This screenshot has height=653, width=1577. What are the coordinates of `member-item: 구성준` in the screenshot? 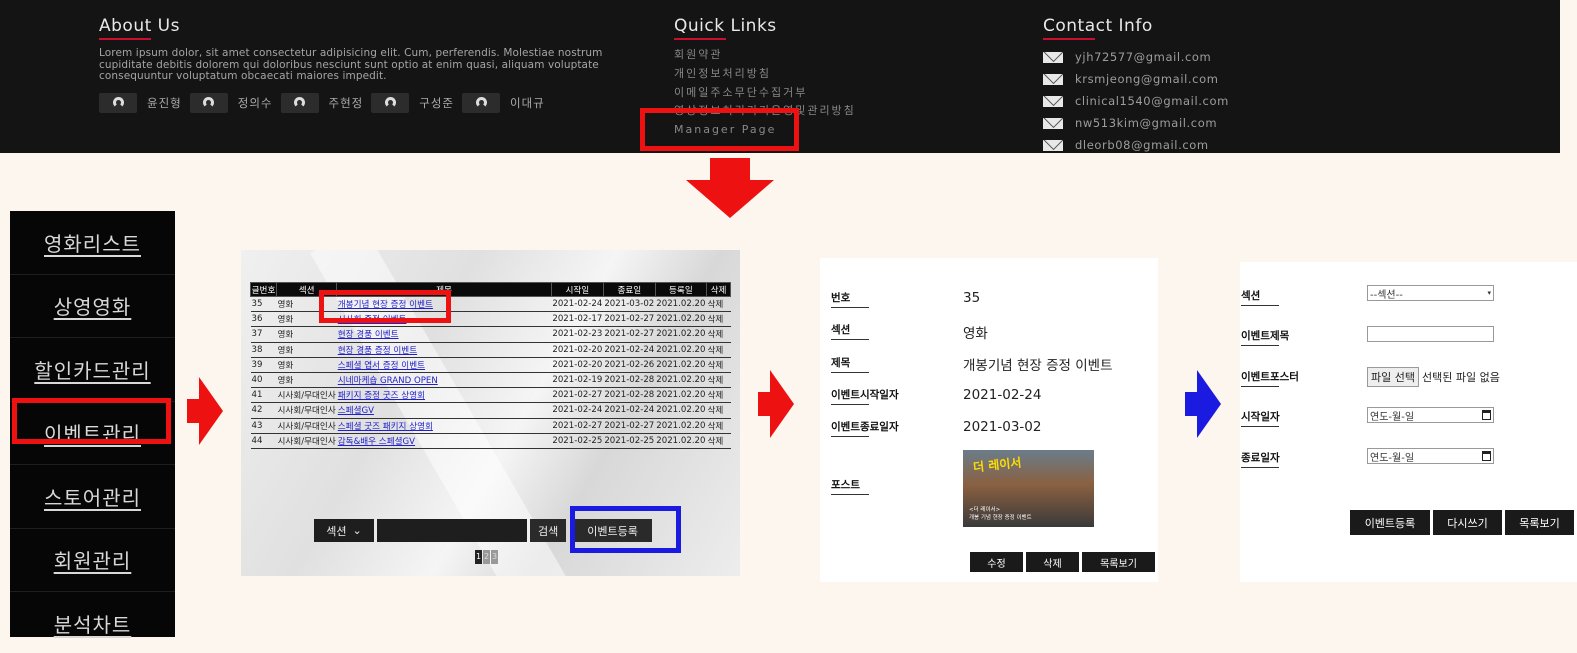 It's located at (412, 102).